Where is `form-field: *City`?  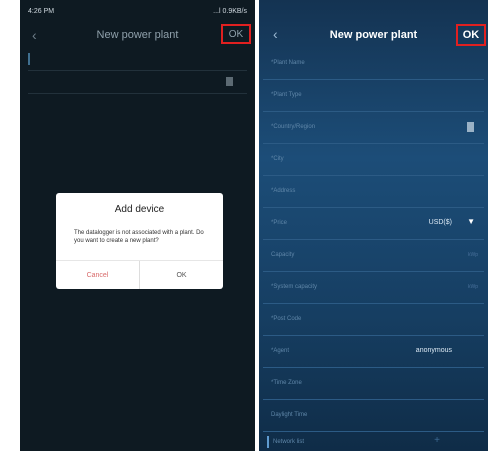 form-field: *City is located at coordinates (373, 160).